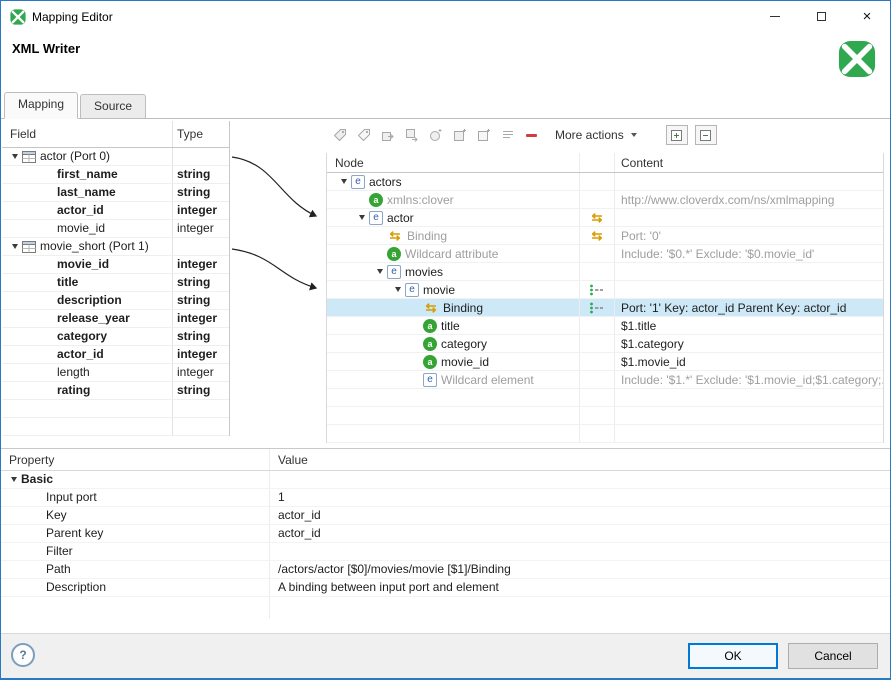  What do you see at coordinates (195, 372) in the screenshot?
I see `field-type: integer` at bounding box center [195, 372].